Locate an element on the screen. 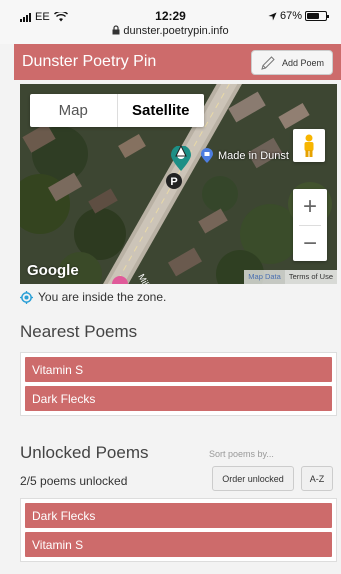  zoom-in-button: + is located at coordinates (310, 207).